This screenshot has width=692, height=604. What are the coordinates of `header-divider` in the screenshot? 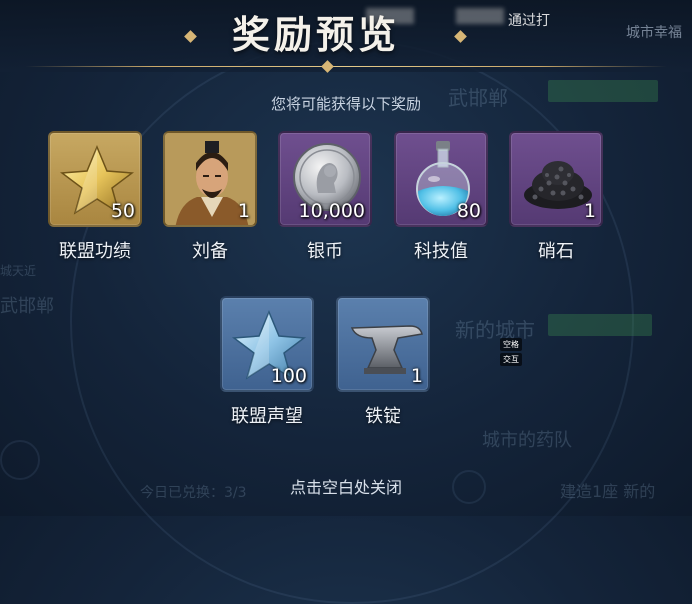 It's located at (346, 66).